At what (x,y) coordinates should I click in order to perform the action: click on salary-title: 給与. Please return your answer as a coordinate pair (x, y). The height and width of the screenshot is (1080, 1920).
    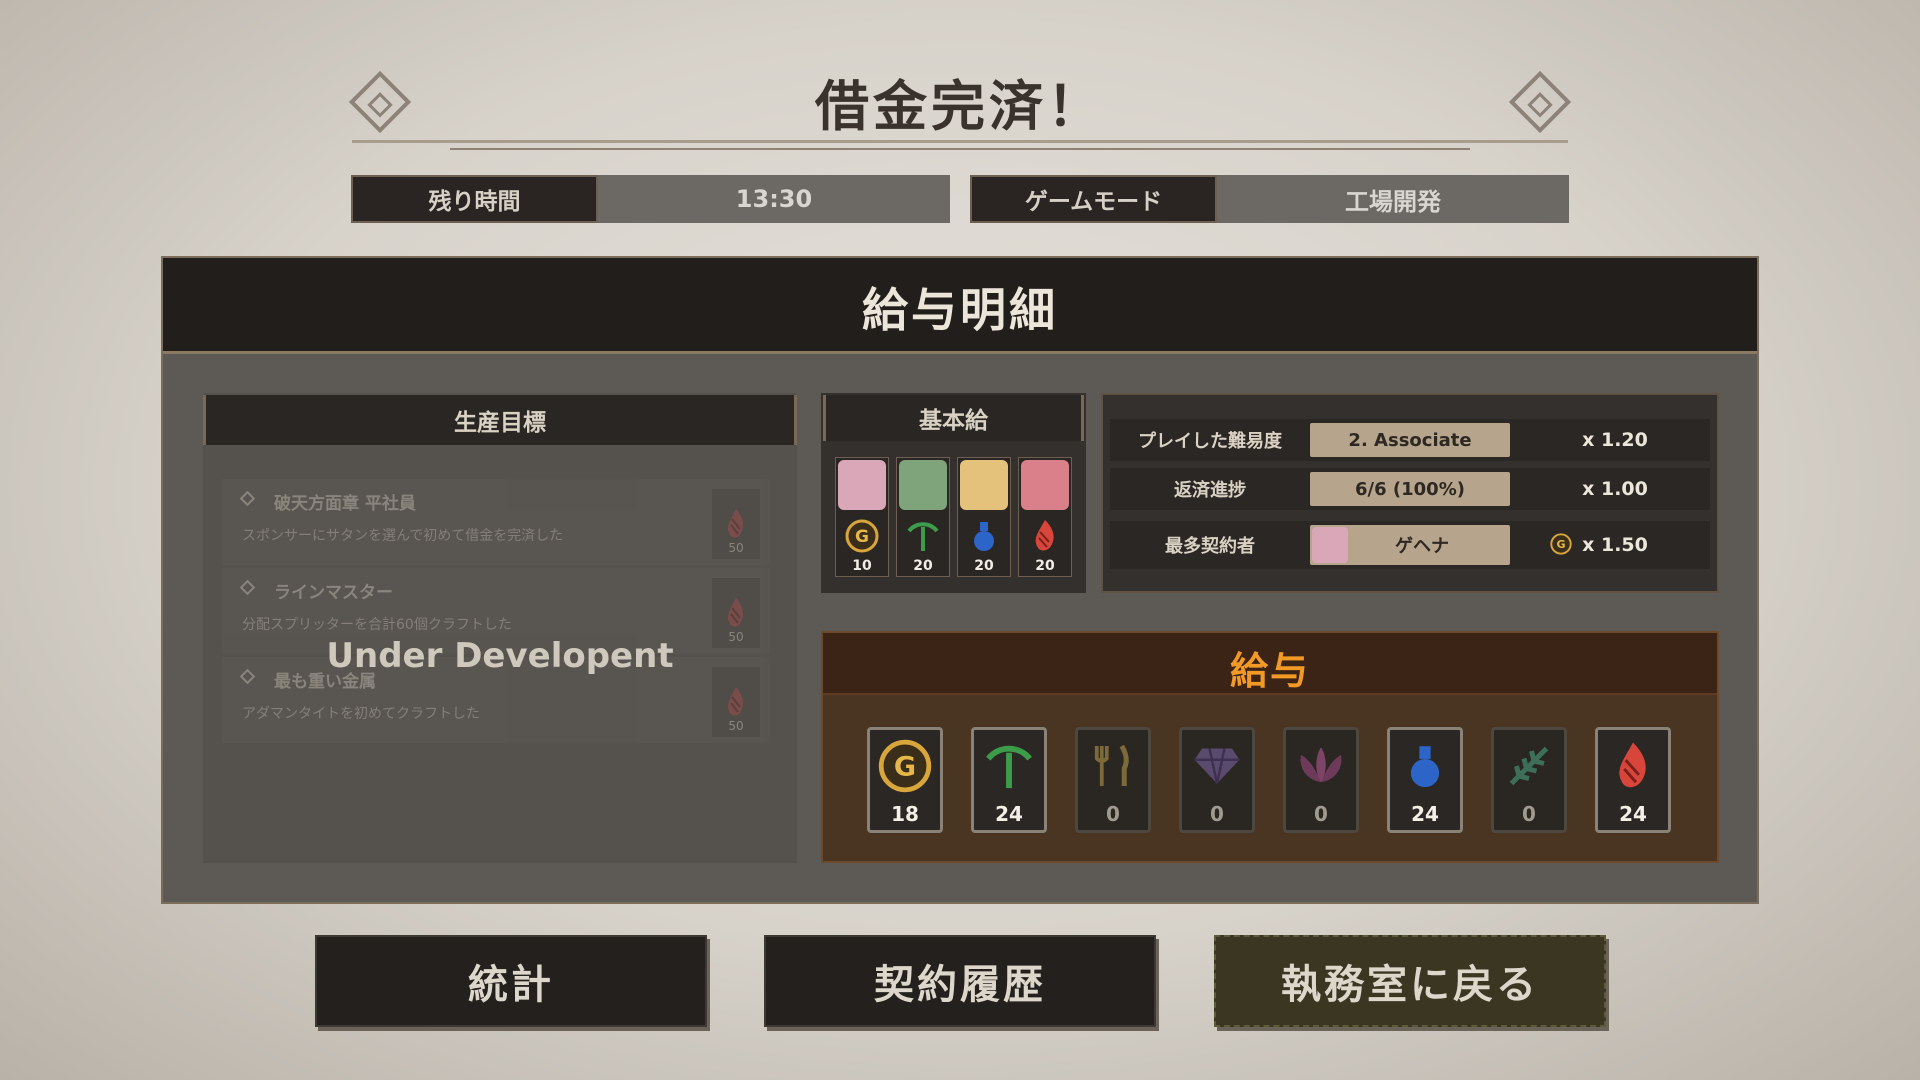
    Looking at the image, I should click on (1269, 671).